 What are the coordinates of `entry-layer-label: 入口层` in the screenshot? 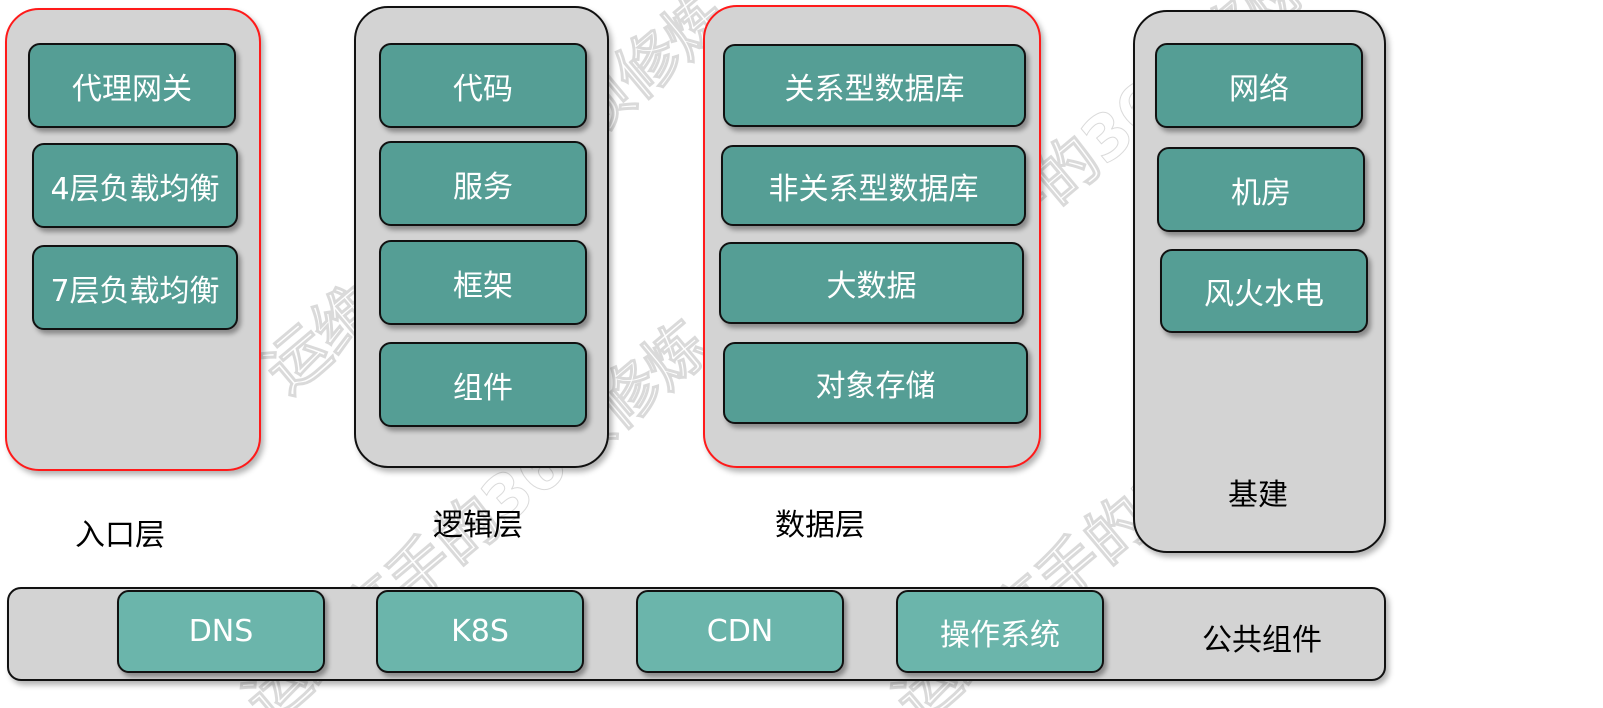 It's located at (120, 535).